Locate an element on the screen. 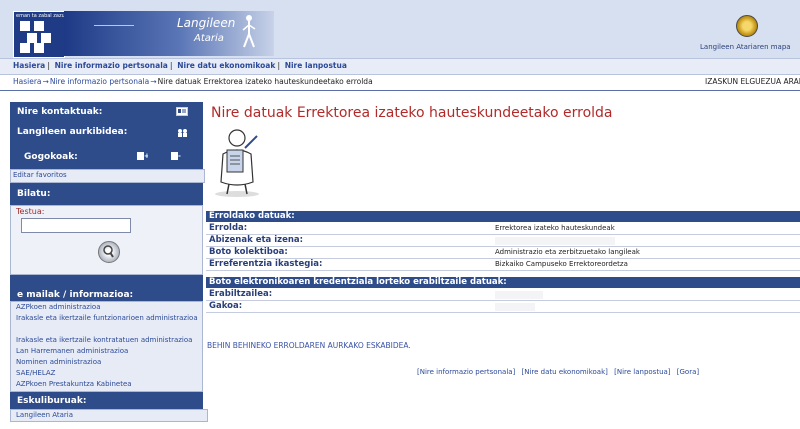  bookmark-list-icon: - is located at coordinates (176, 155).